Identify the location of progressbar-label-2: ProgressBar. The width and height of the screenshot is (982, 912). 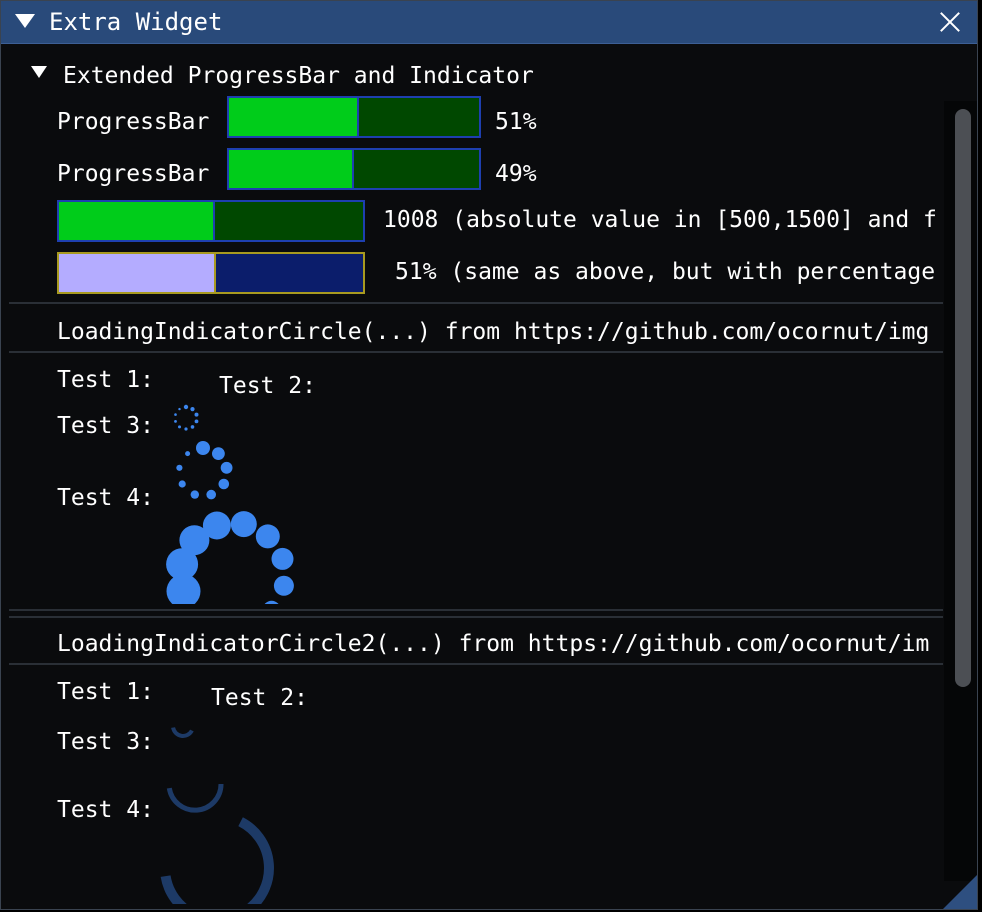
(133, 174).